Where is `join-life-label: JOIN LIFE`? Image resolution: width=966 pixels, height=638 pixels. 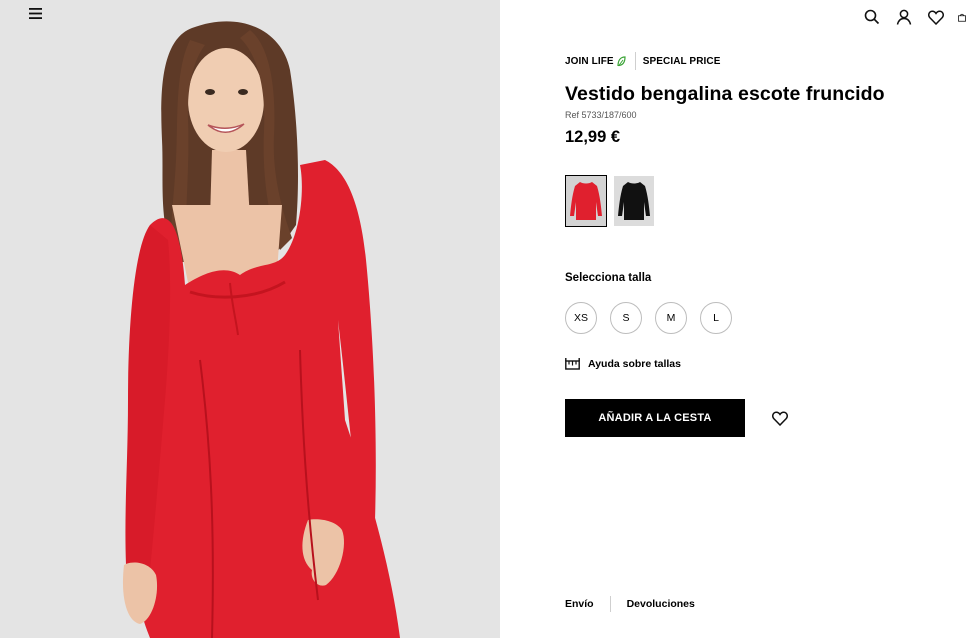 join-life-label: JOIN LIFE is located at coordinates (589, 61).